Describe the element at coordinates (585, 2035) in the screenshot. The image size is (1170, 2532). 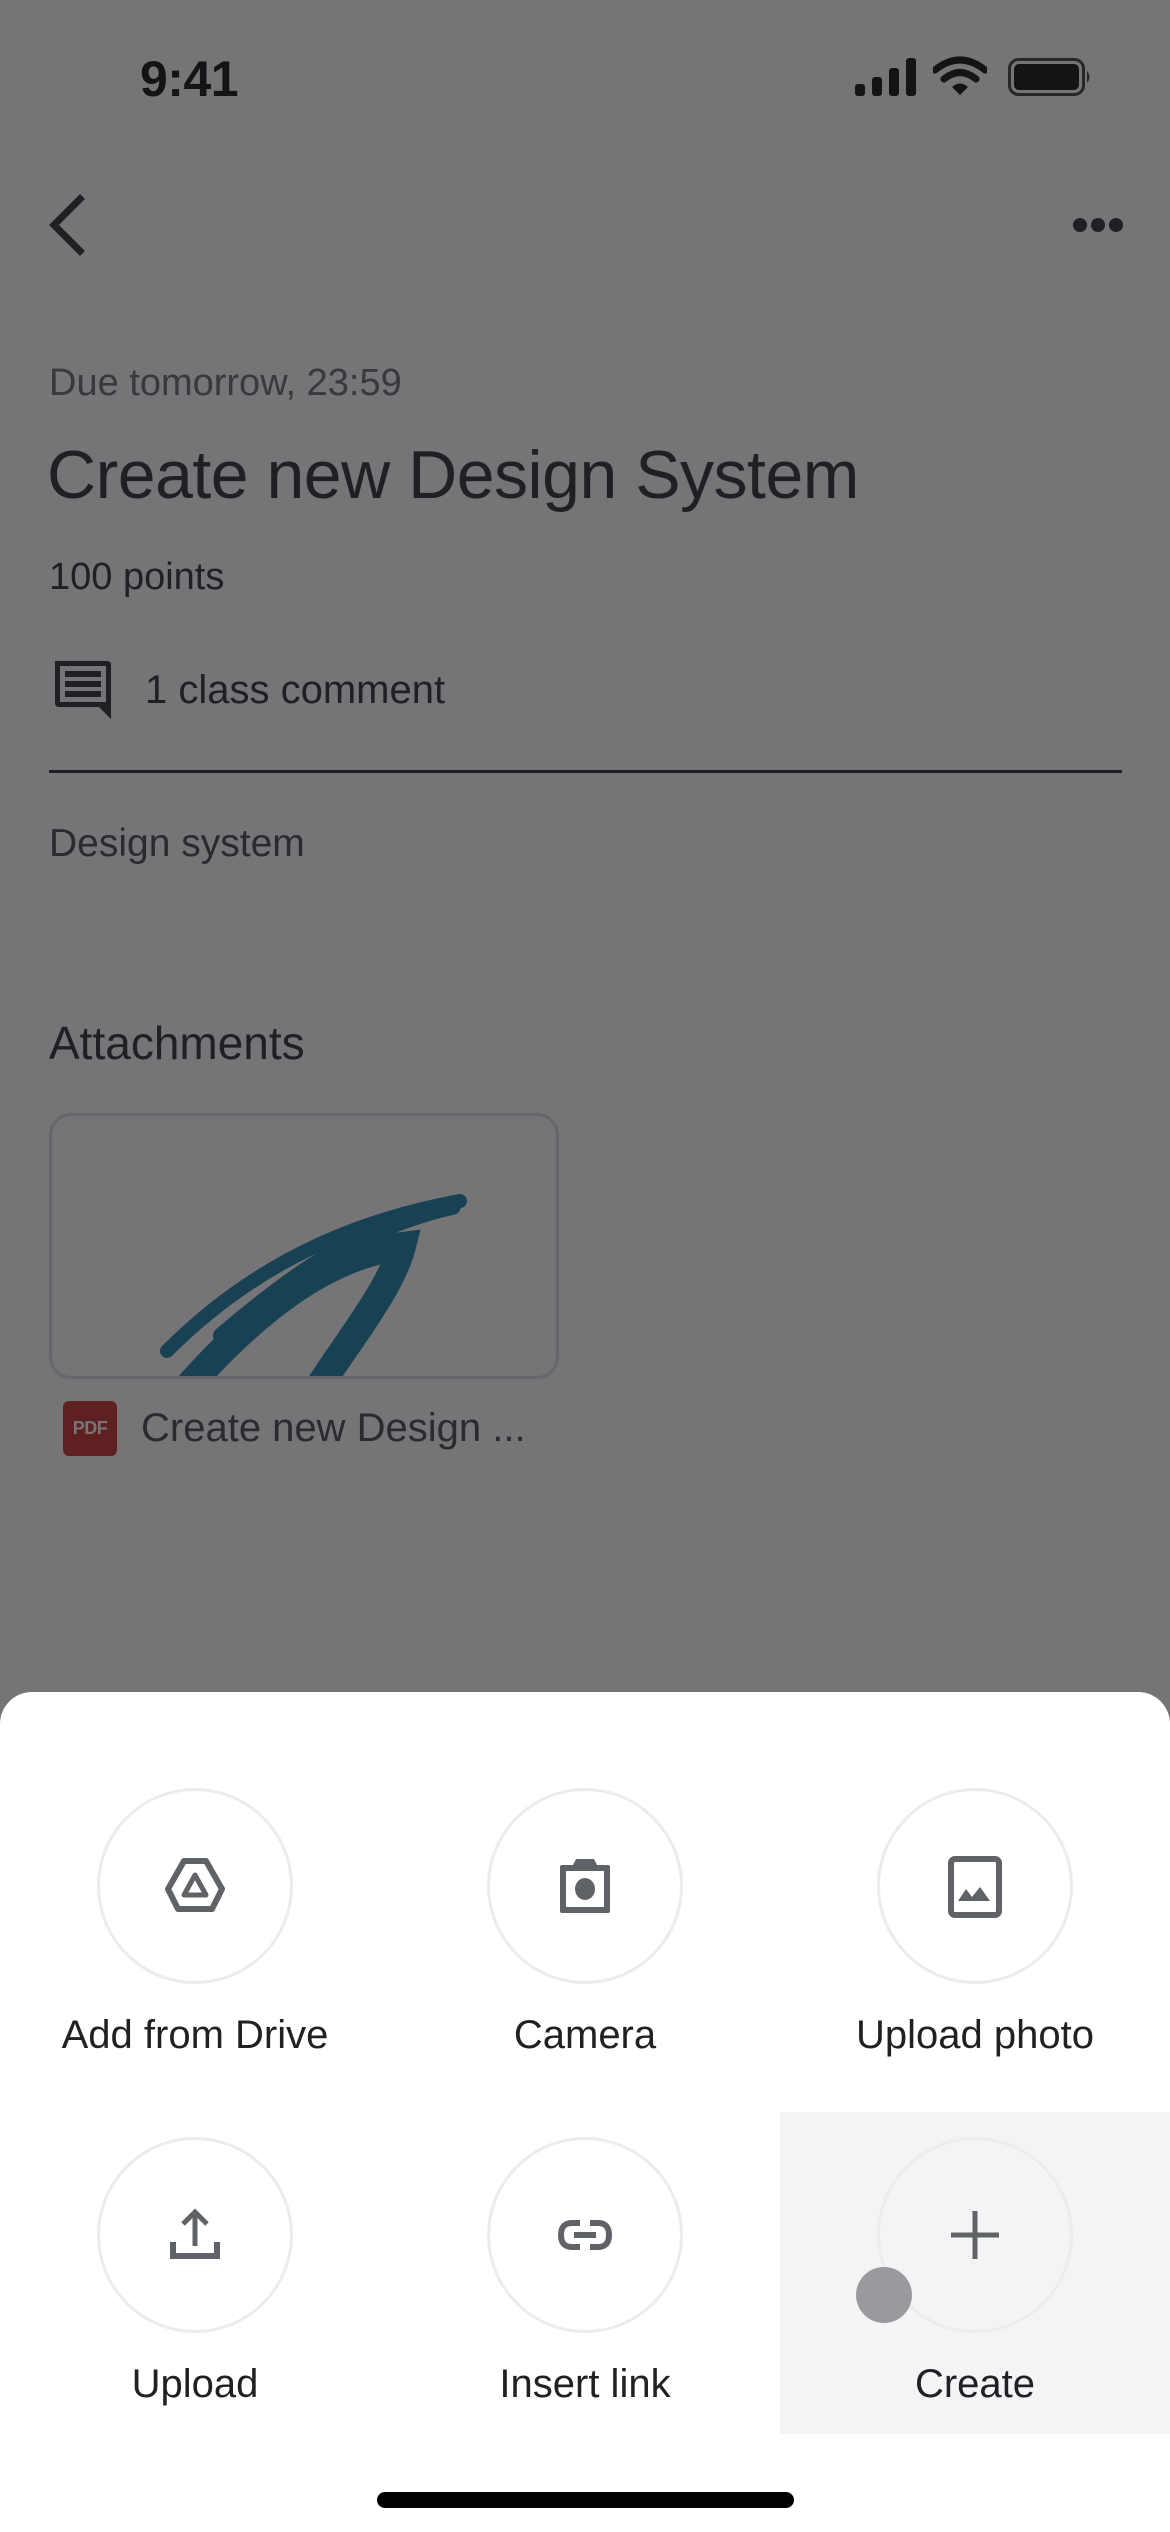
I see `option-label: Camera` at that location.